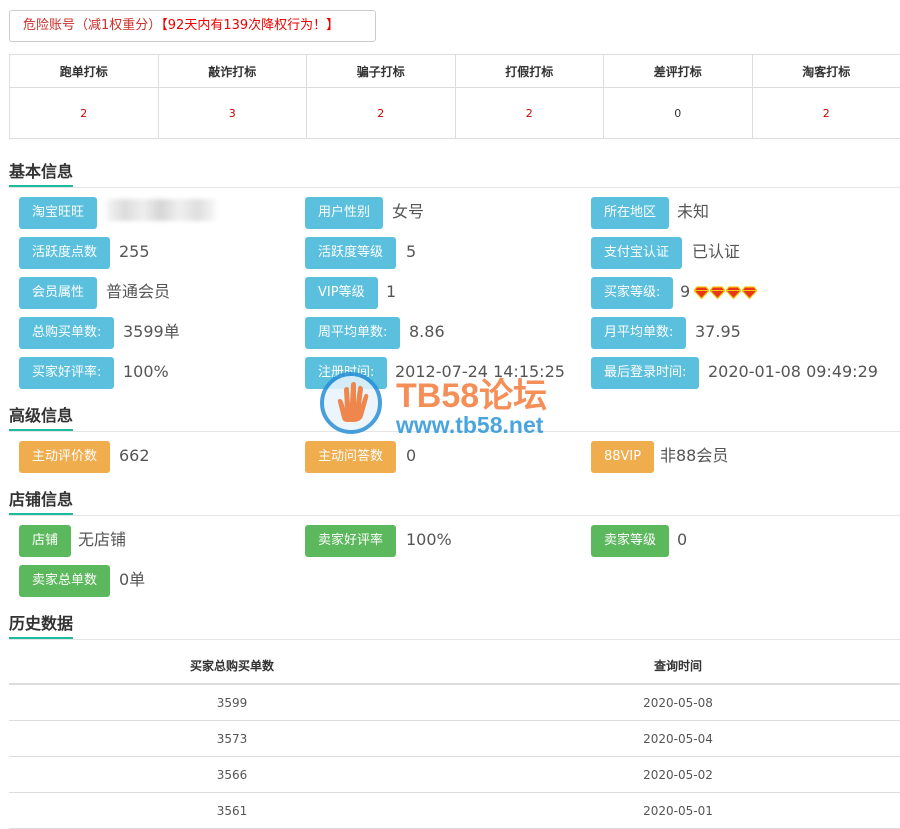 The image size is (900, 829). I want to click on tag-buyer-level: 买家等级:, so click(632, 293).